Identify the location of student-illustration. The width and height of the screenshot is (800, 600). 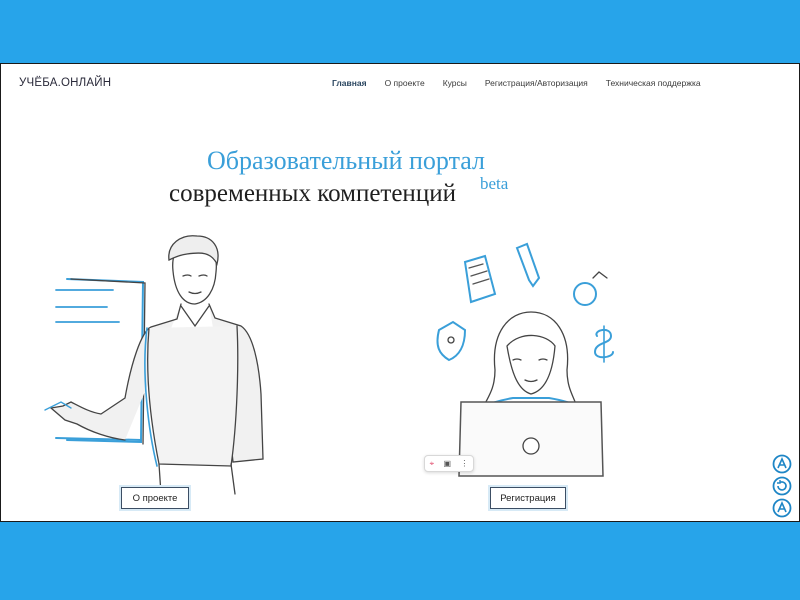
(525, 359).